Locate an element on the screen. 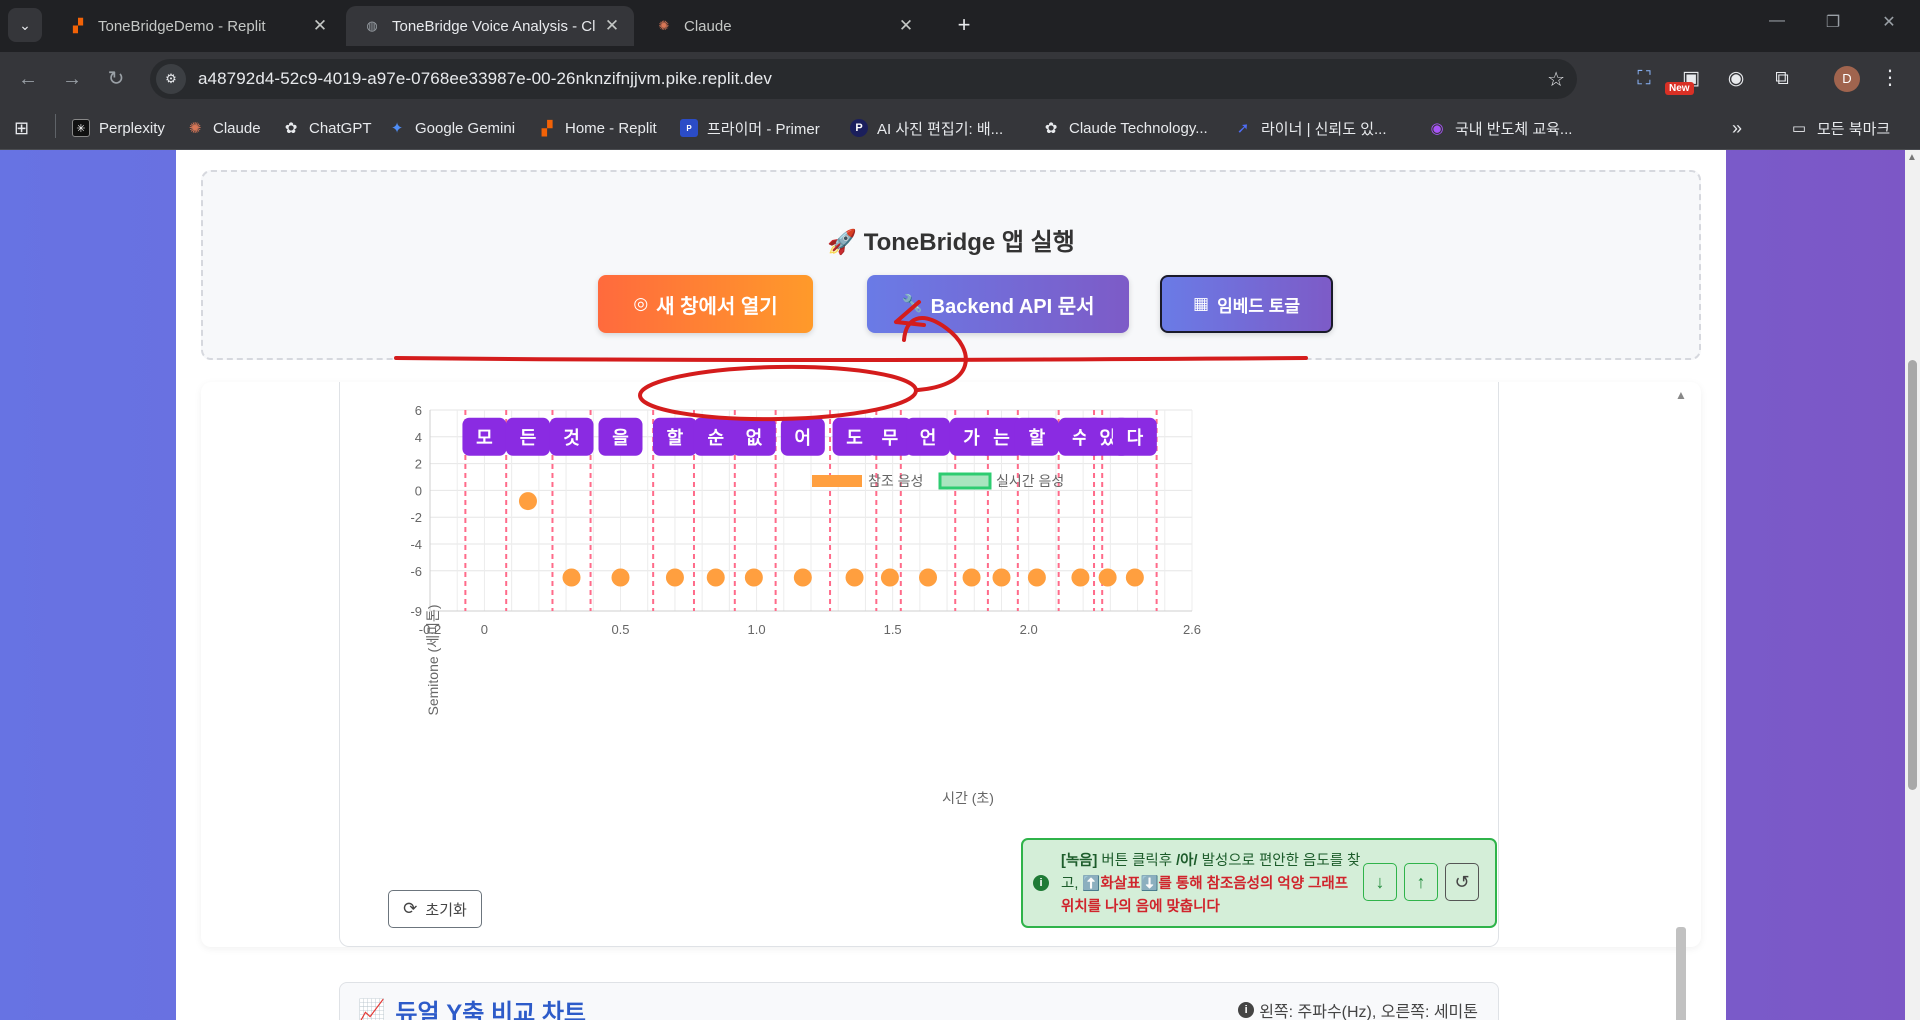 Image resolution: width=1920 pixels, height=1020 pixels. bookmark-chatgpt: ✿ ChatGPT is located at coordinates (327, 128).